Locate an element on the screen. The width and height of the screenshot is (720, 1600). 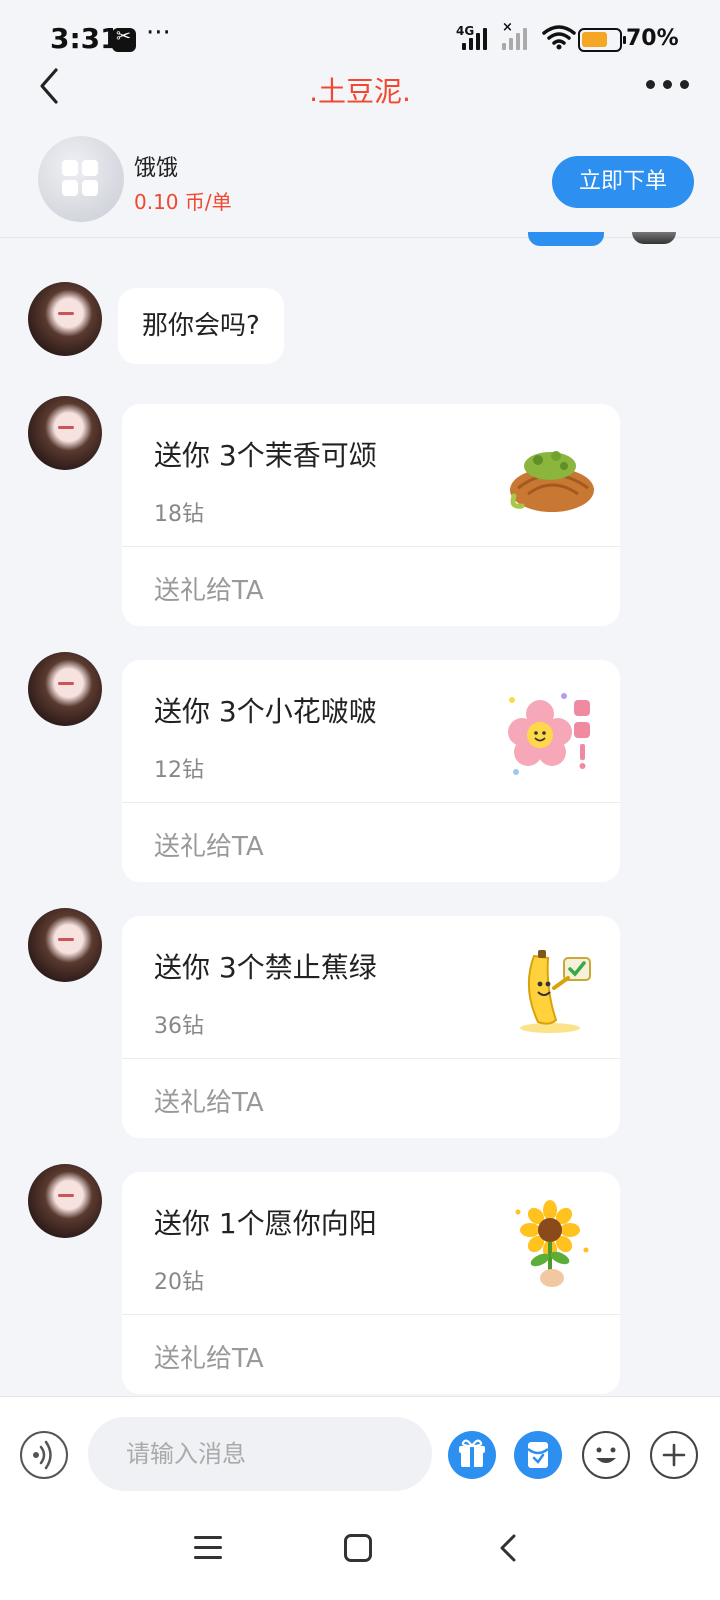
gift-title: 送你 1个愿你向阳 is located at coordinates (265, 1223).